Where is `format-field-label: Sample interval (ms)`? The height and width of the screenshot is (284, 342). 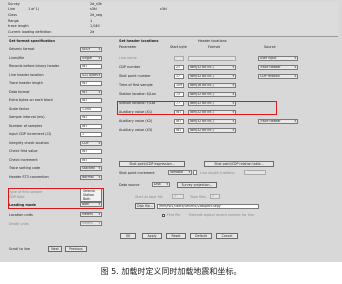 format-field-label: Sample interval (ms) is located at coordinates (27, 117).